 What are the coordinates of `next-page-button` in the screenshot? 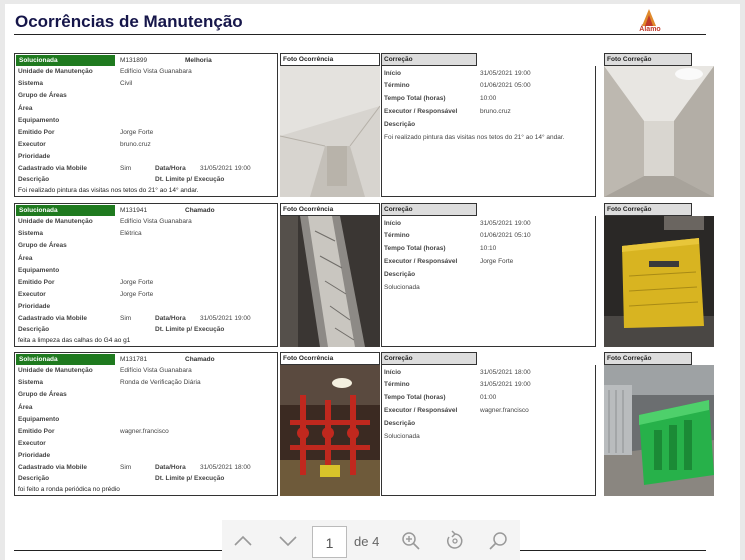 It's located at (288, 541).